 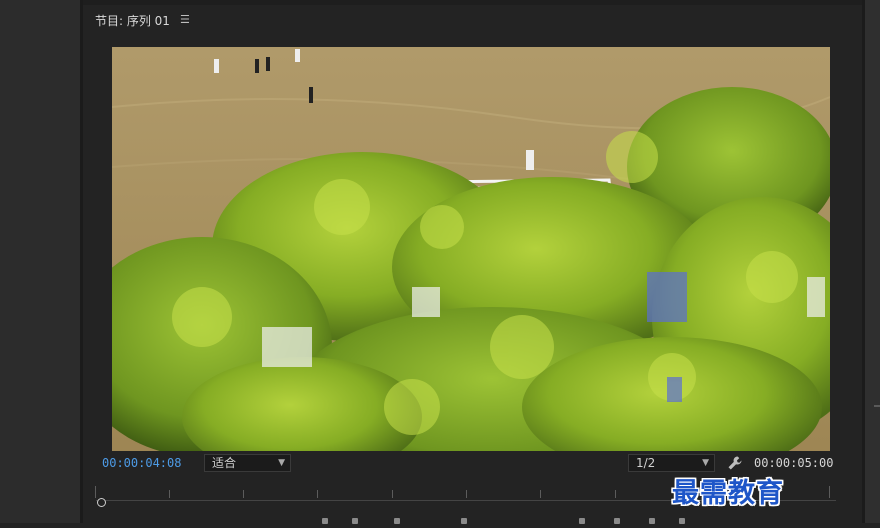 What do you see at coordinates (682, 521) in the screenshot?
I see `export-frame-button` at bounding box center [682, 521].